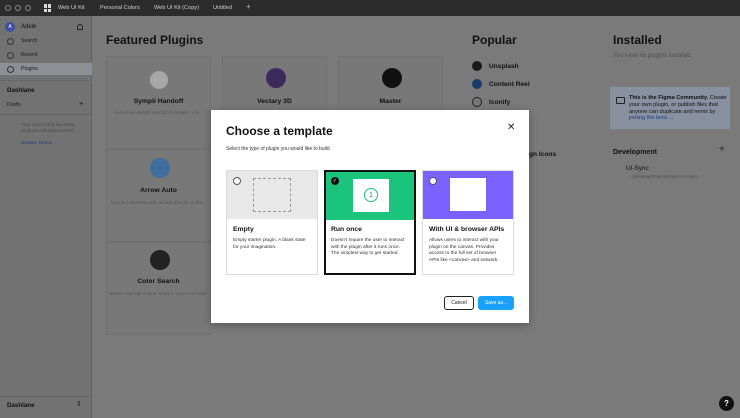 This screenshot has height=418, width=740. What do you see at coordinates (511, 127) in the screenshot?
I see `close-icon: ✕` at bounding box center [511, 127].